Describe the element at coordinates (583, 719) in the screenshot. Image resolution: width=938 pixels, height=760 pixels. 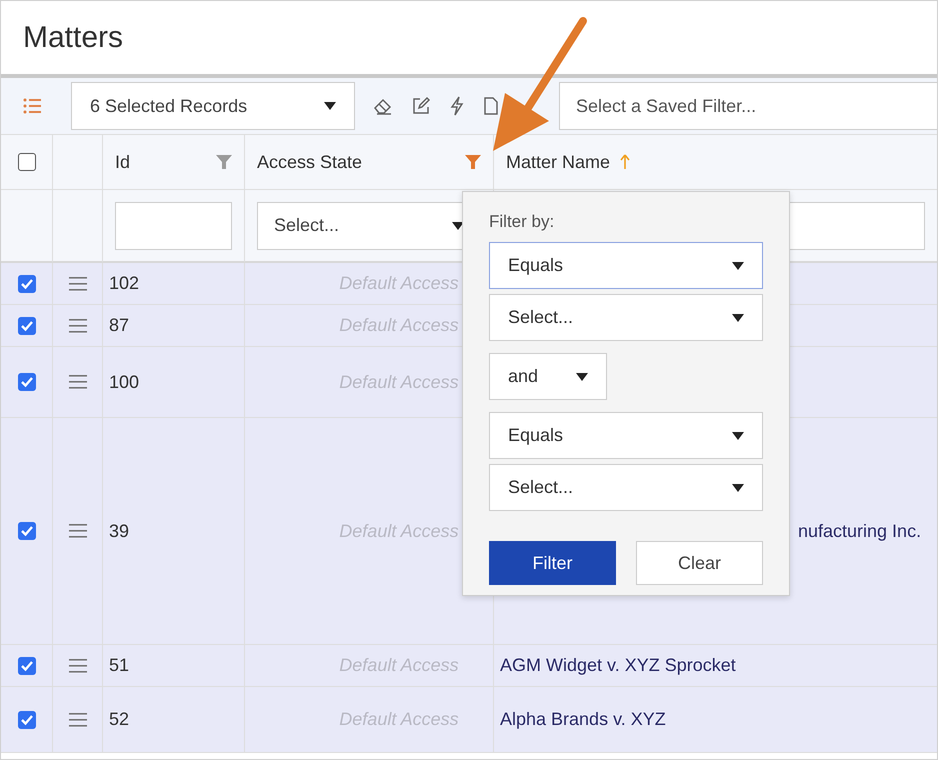
I see `matter-name-cell: Alpha Brands v. XYZ` at that location.